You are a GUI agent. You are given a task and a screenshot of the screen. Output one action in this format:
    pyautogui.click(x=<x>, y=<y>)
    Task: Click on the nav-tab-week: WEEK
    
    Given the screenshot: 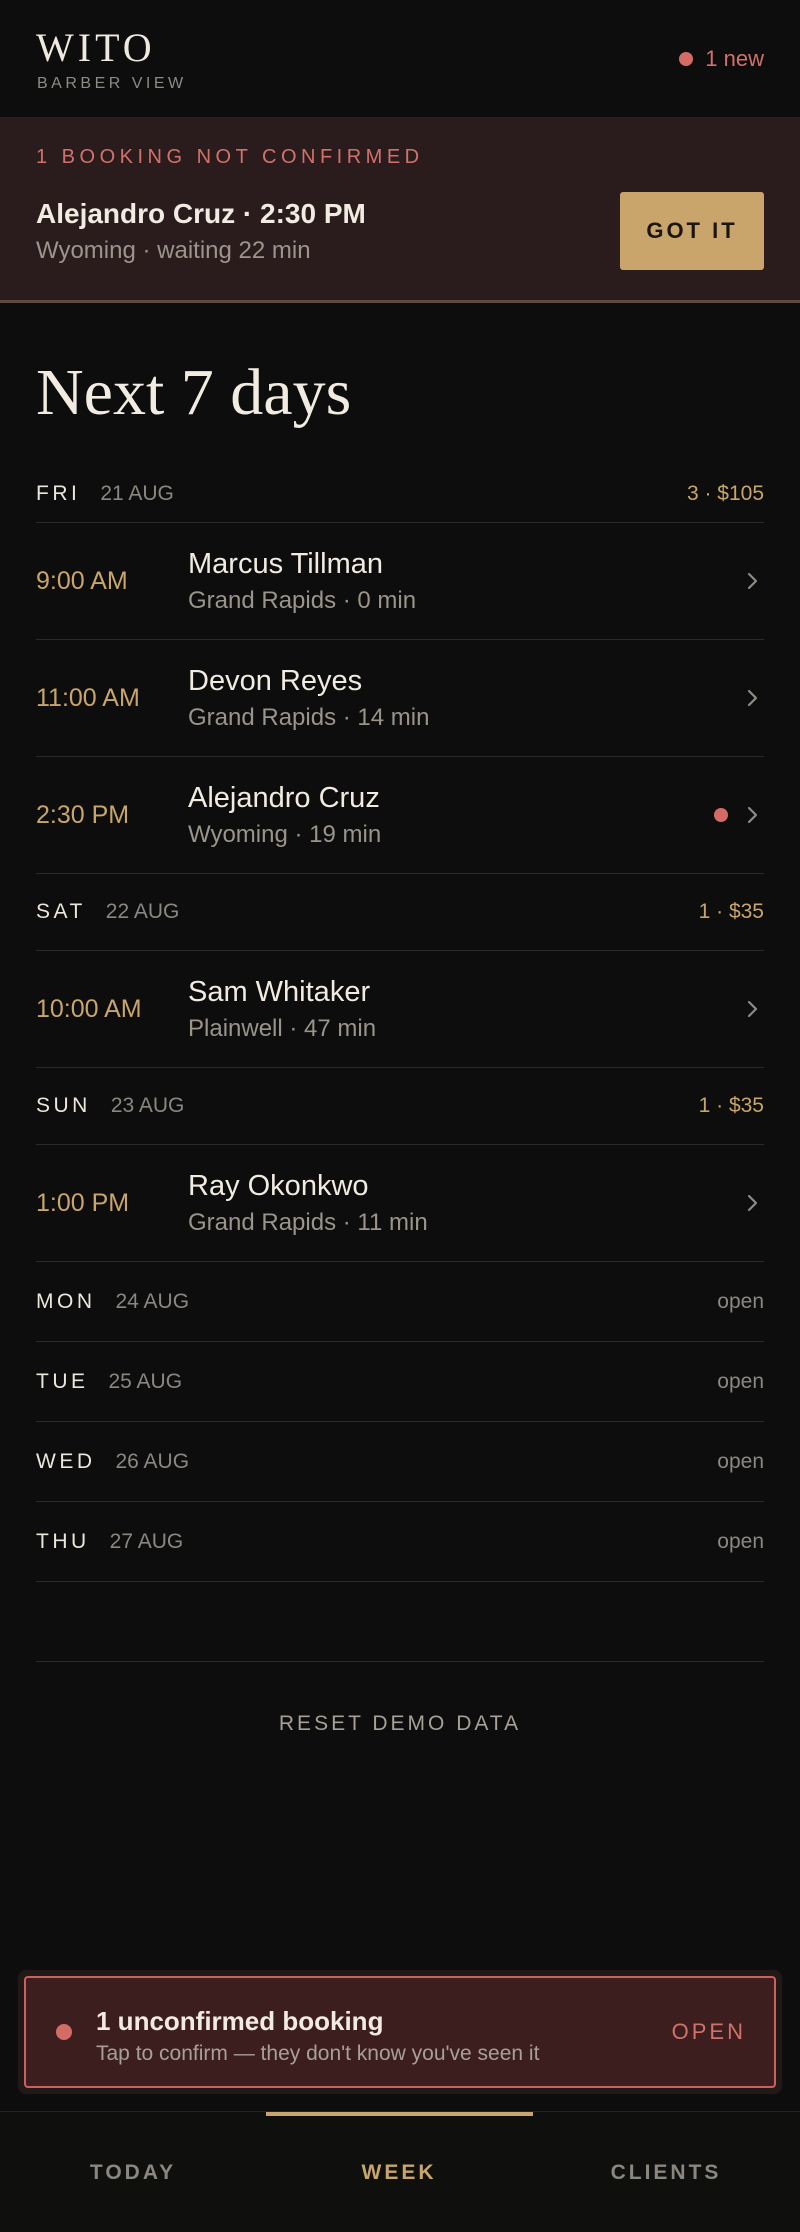 What is the action you would take?
    pyautogui.click(x=399, y=2172)
    